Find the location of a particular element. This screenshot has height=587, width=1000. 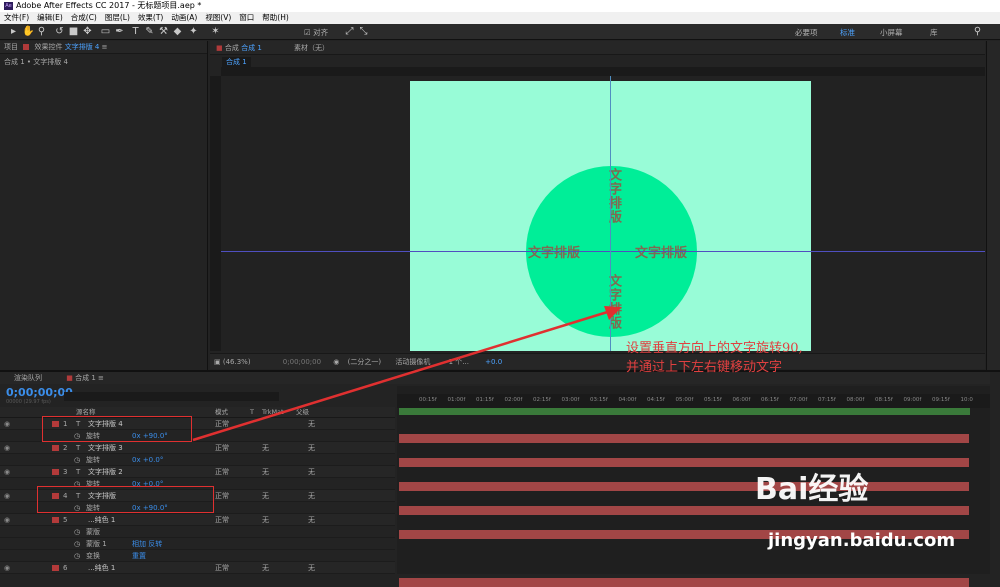

annotation-text: 设置垂直方向上的文字旋转90, 并通过上下左右键移动文字 is located at coordinates (714, 358).